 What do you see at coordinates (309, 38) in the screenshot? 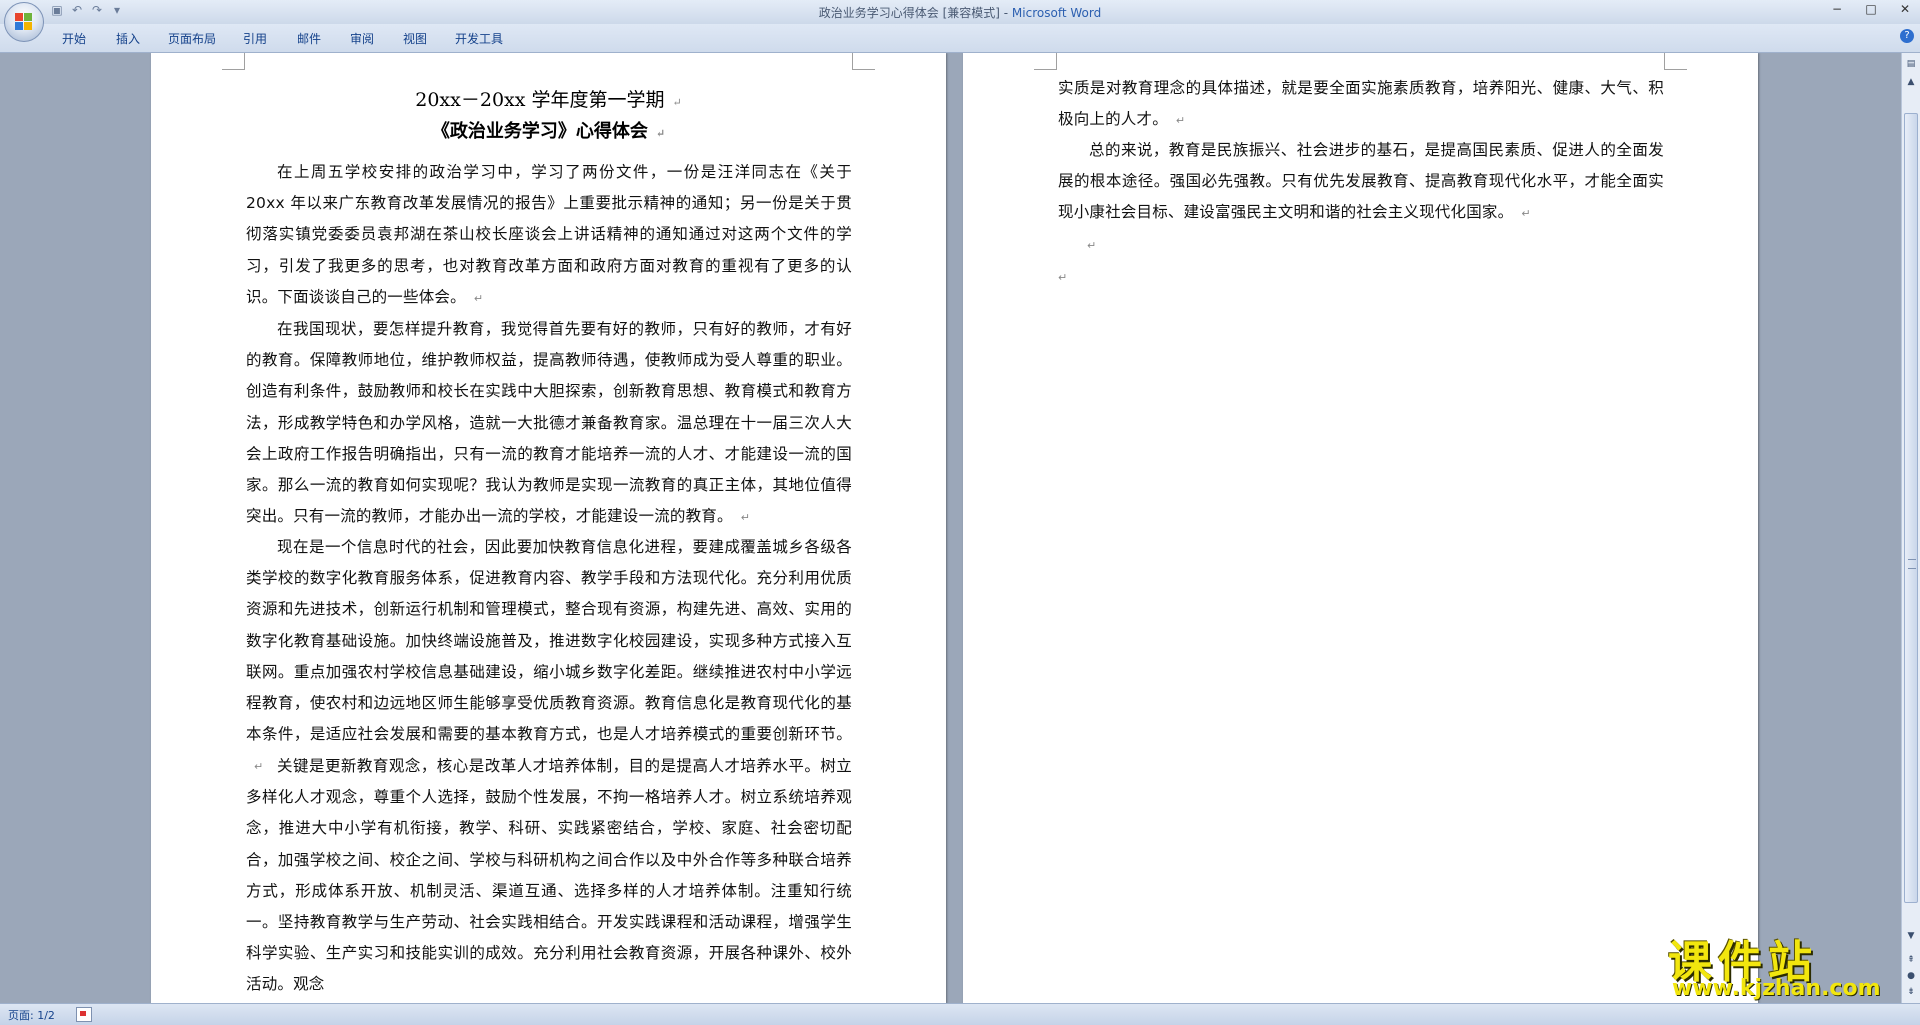
I see `tab-mailings: 邮件` at bounding box center [309, 38].